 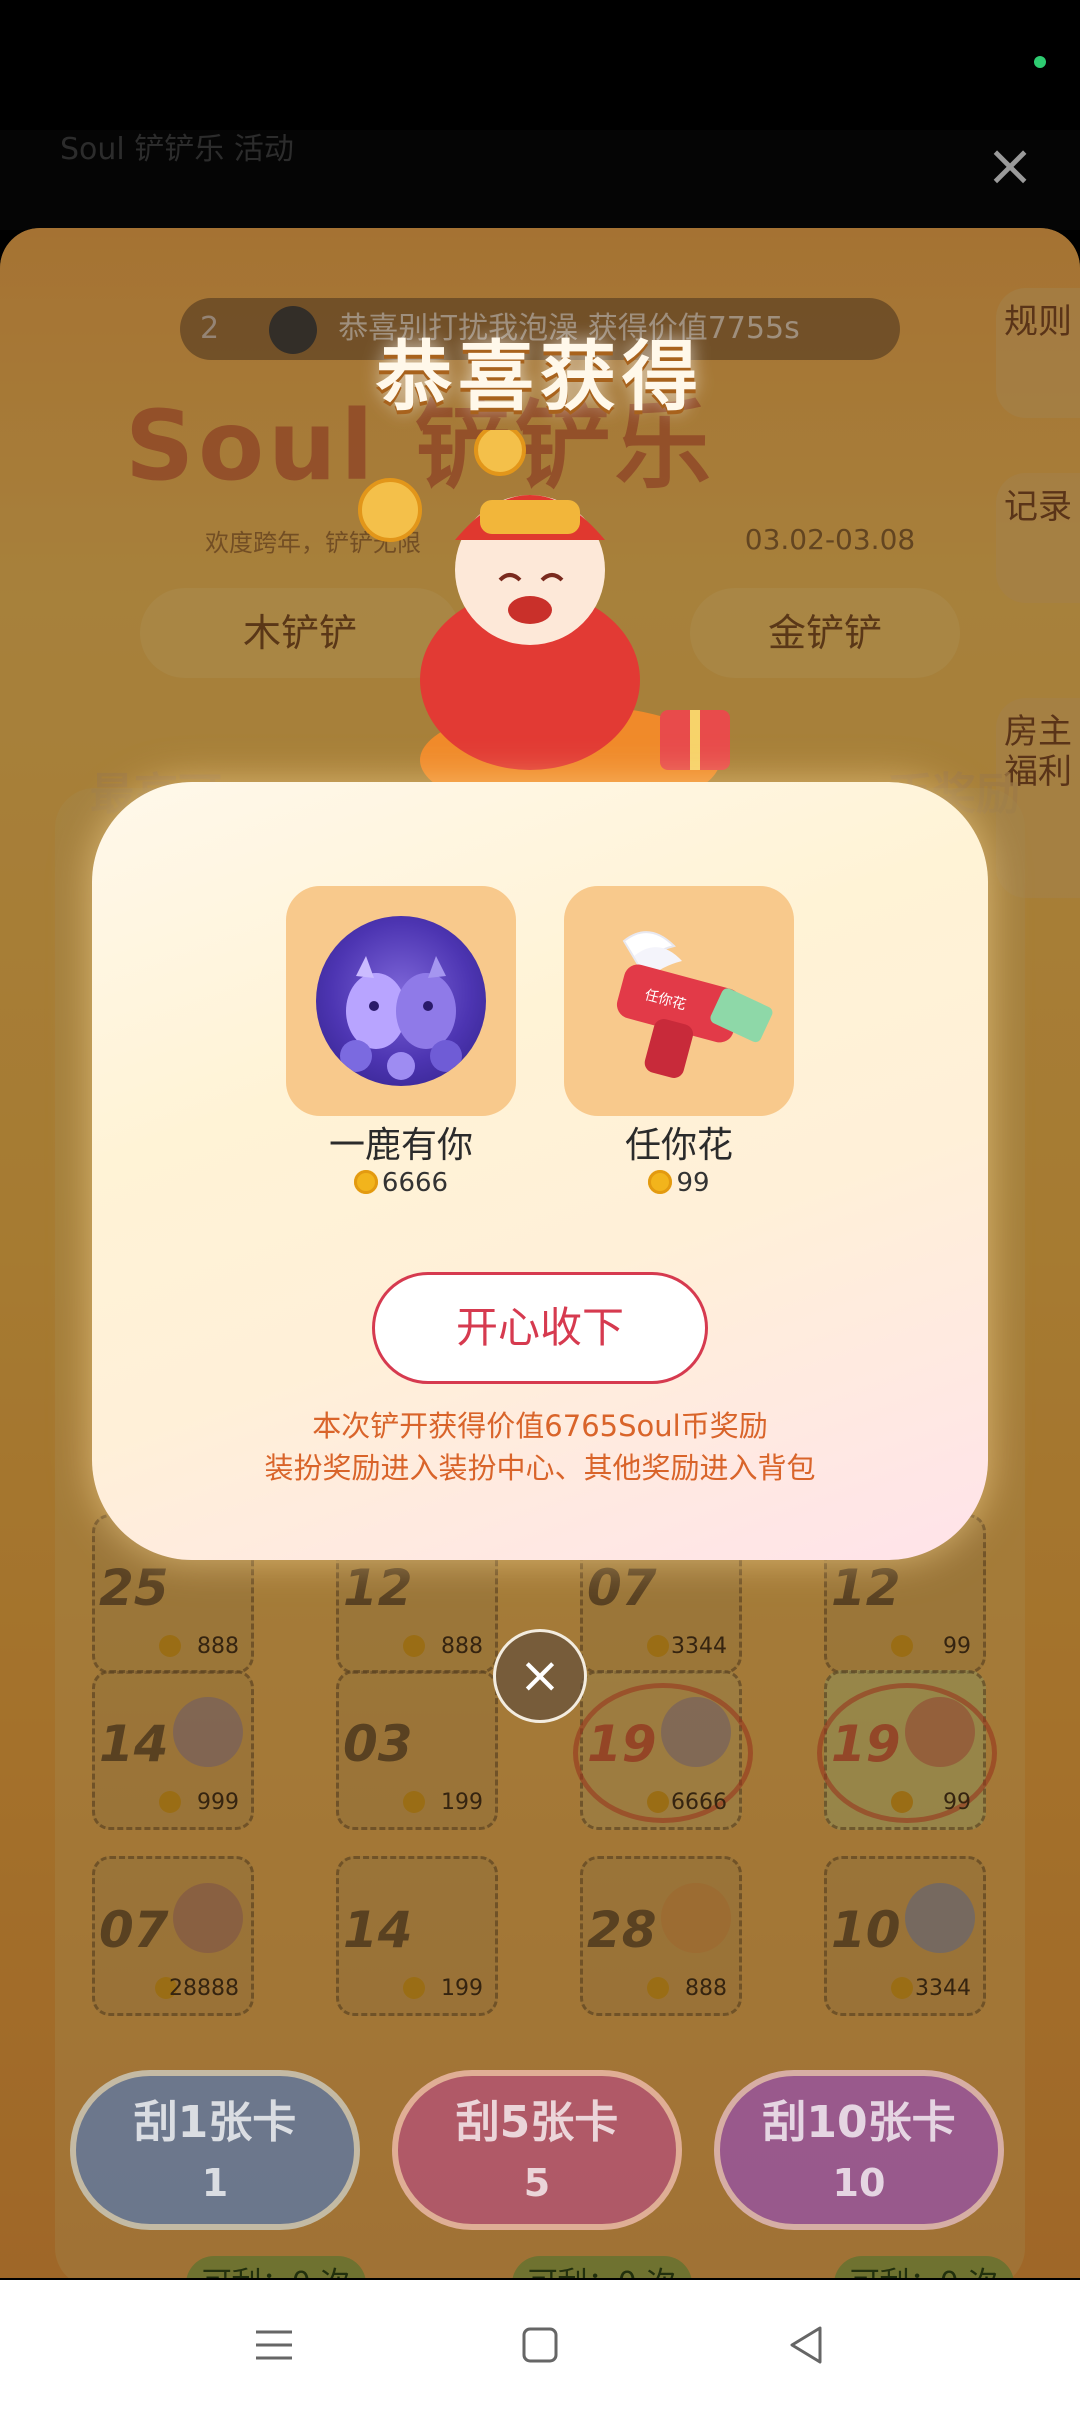 I want to click on prize-item: 一鹿有你 6666, so click(x=401, y=1042).